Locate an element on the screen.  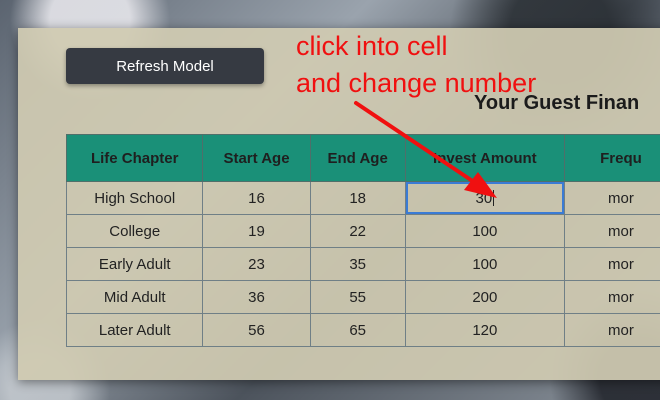
cell-end-age: 22 is located at coordinates (357, 231).